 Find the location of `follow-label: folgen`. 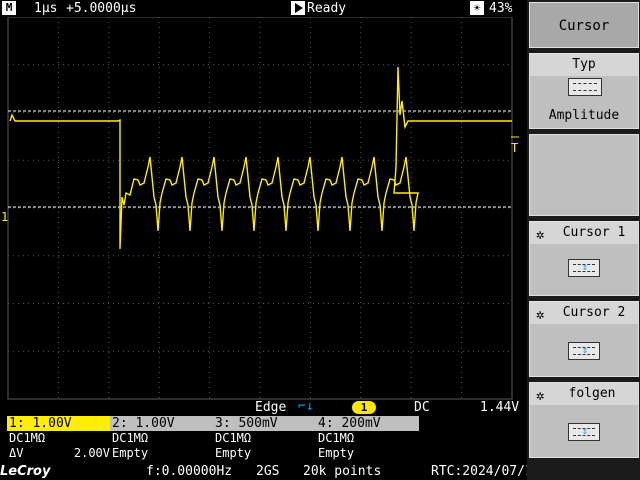

follow-label: folgen is located at coordinates (592, 393).